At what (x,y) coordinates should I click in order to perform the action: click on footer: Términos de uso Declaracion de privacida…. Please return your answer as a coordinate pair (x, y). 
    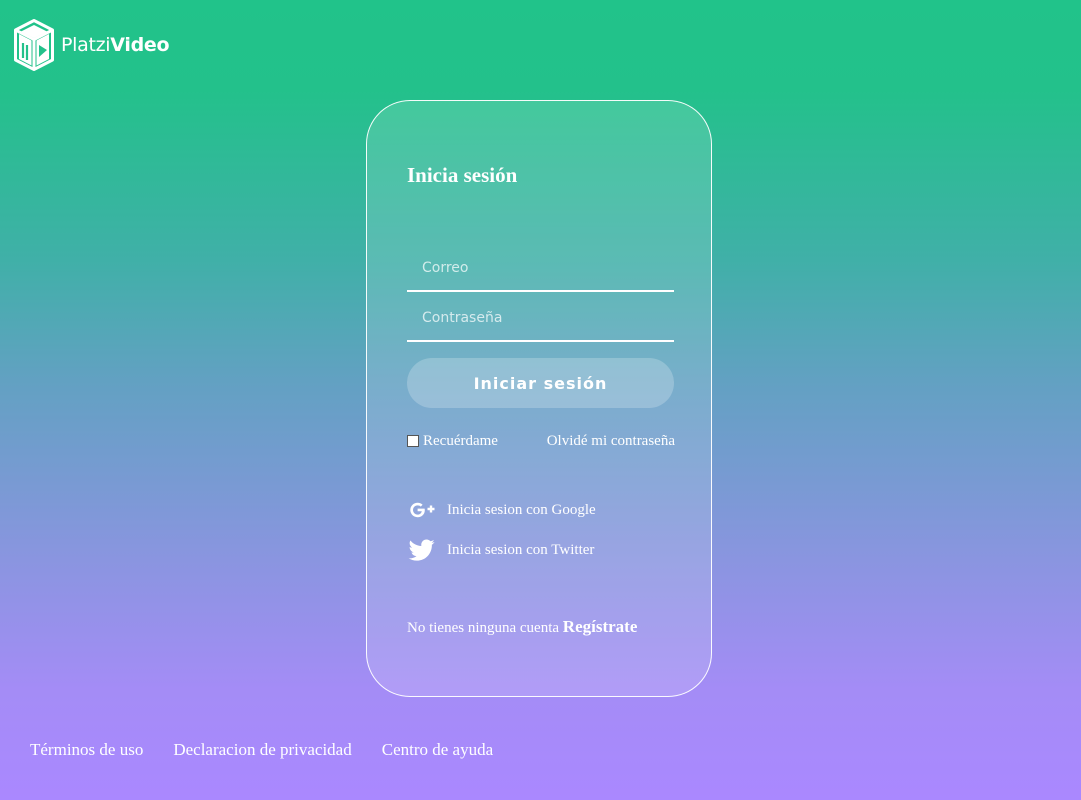
    Looking at the image, I should click on (276, 750).